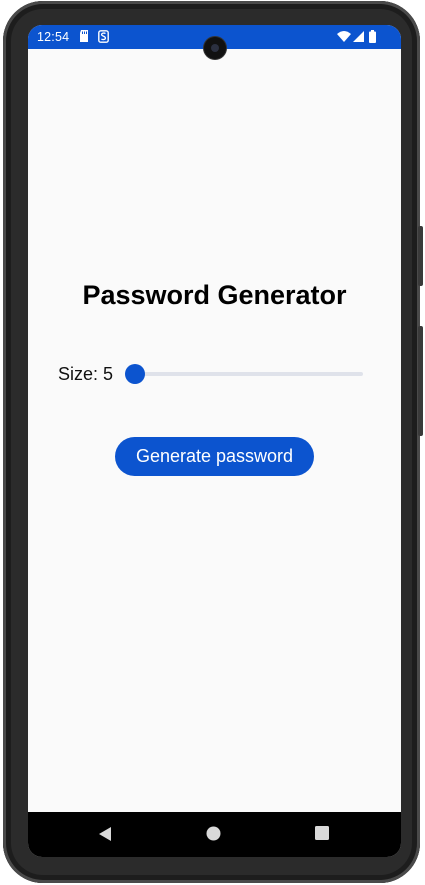  I want to click on size-slider-thumb, so click(135, 374).